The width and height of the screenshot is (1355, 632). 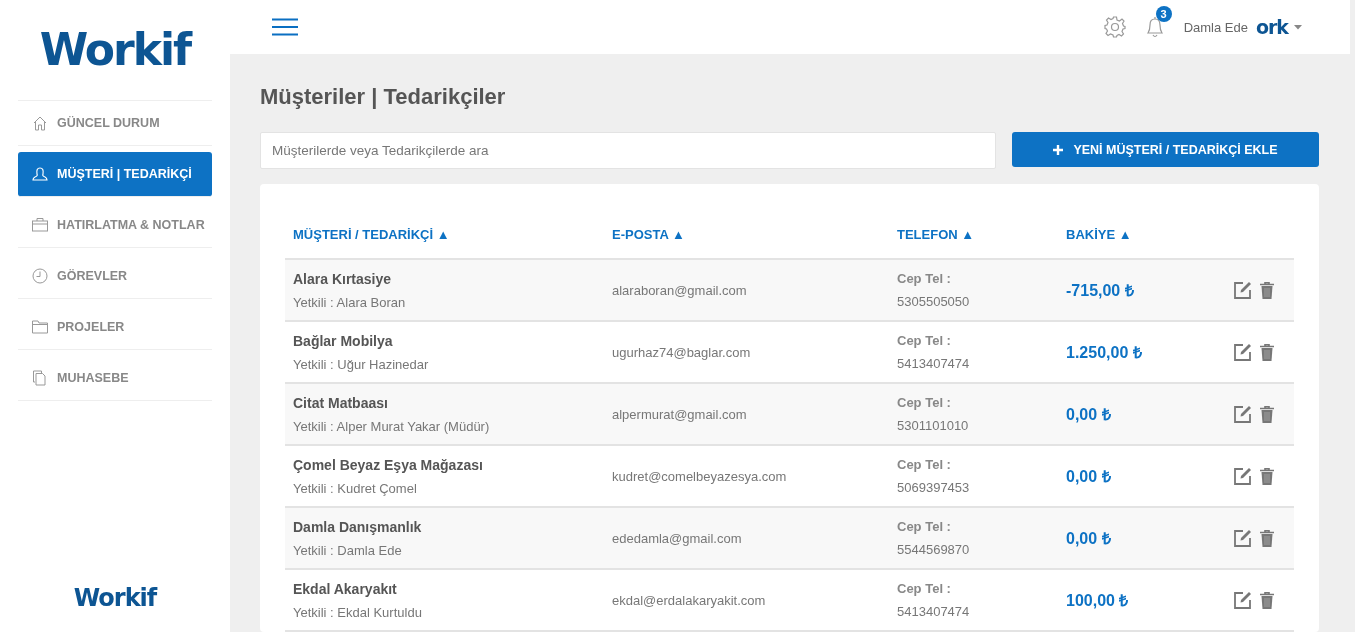 What do you see at coordinates (700, 476) in the screenshot?
I see `email-text: kudret@comelbeyazesya.com` at bounding box center [700, 476].